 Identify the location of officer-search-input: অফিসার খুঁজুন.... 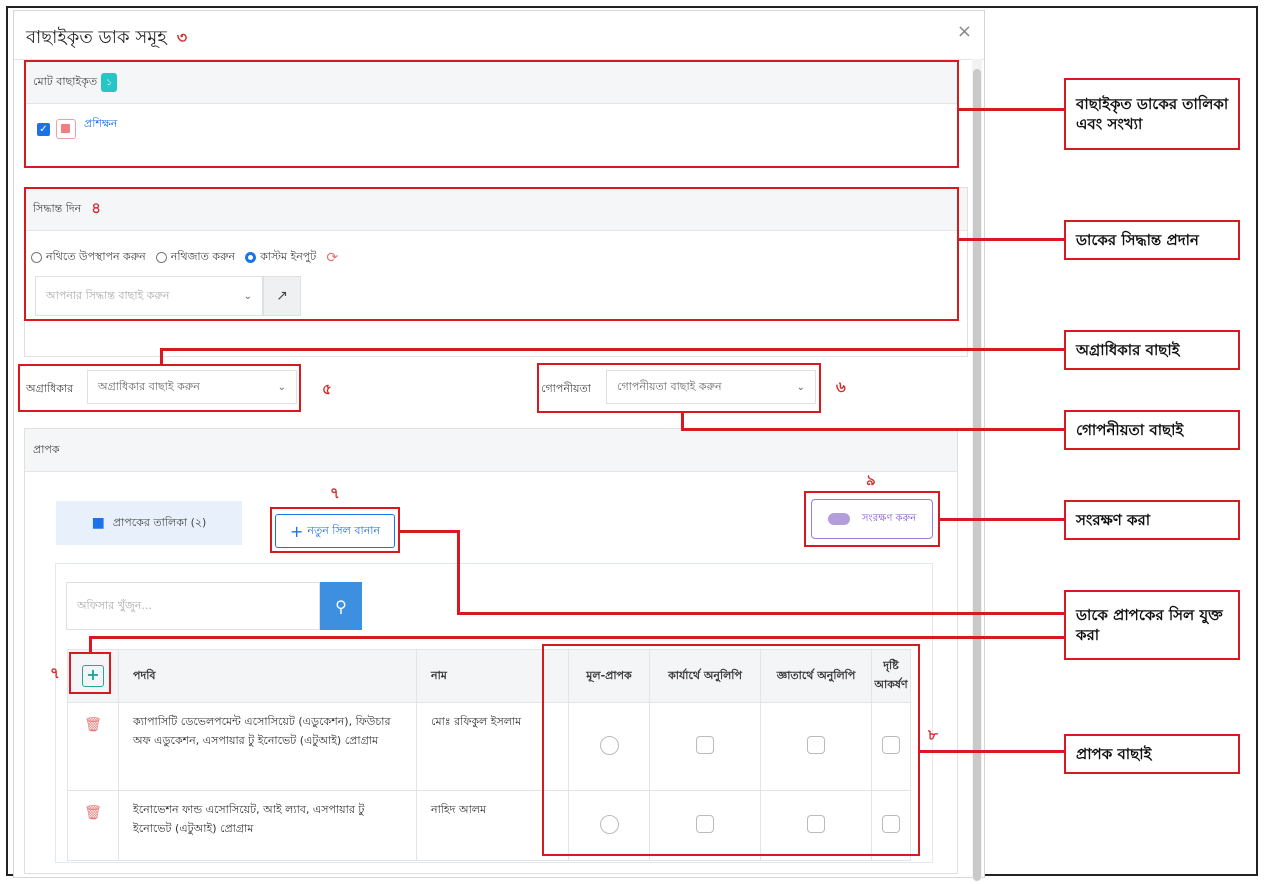
(193, 606).